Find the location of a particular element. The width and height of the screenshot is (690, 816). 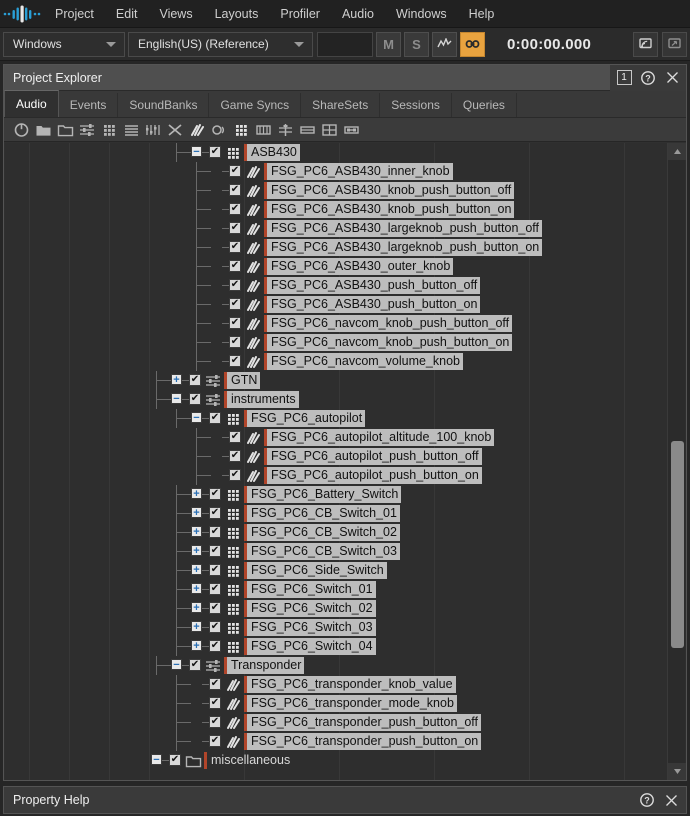

tree-row: ✔ FSG_PC6_ASB430_inner_knob is located at coordinates (334, 171).